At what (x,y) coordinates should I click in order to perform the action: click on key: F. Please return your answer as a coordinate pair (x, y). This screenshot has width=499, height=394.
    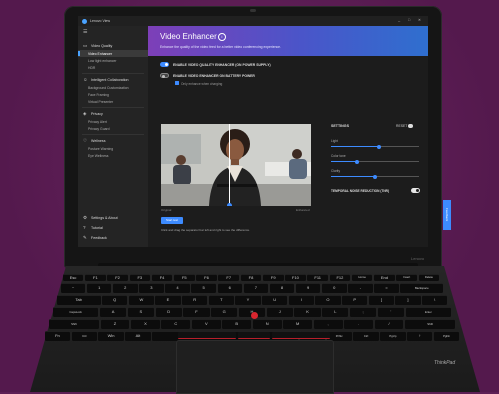
    Looking at the image, I should click on (196, 312).